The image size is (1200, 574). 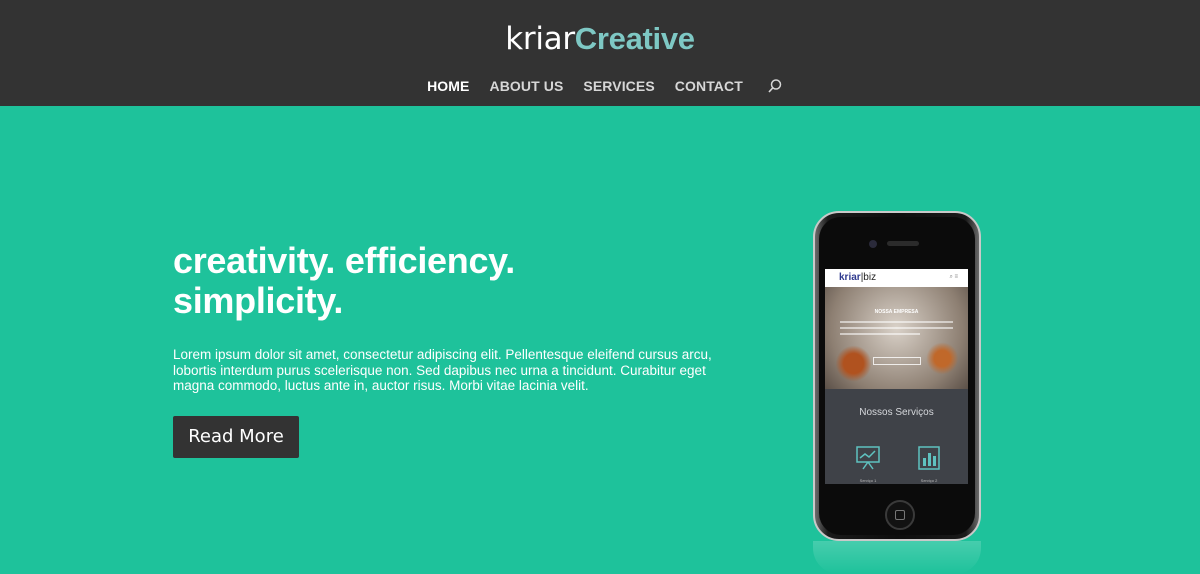 I want to click on phone-screen-header-icons: ⌕ ≡, so click(x=953, y=277).